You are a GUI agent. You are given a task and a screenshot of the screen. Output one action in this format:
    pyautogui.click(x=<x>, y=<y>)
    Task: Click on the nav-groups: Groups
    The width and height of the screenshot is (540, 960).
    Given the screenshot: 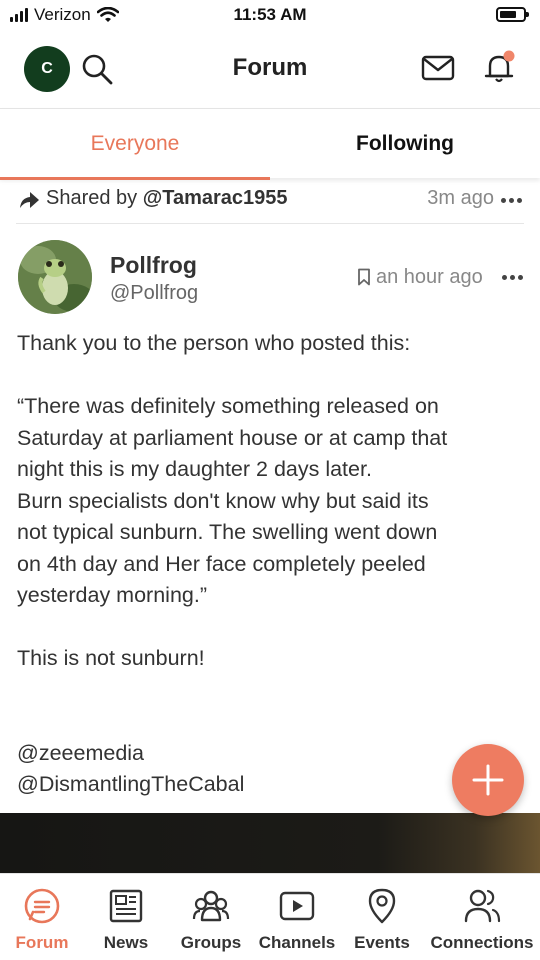 What is the action you would take?
    pyautogui.click(x=211, y=917)
    